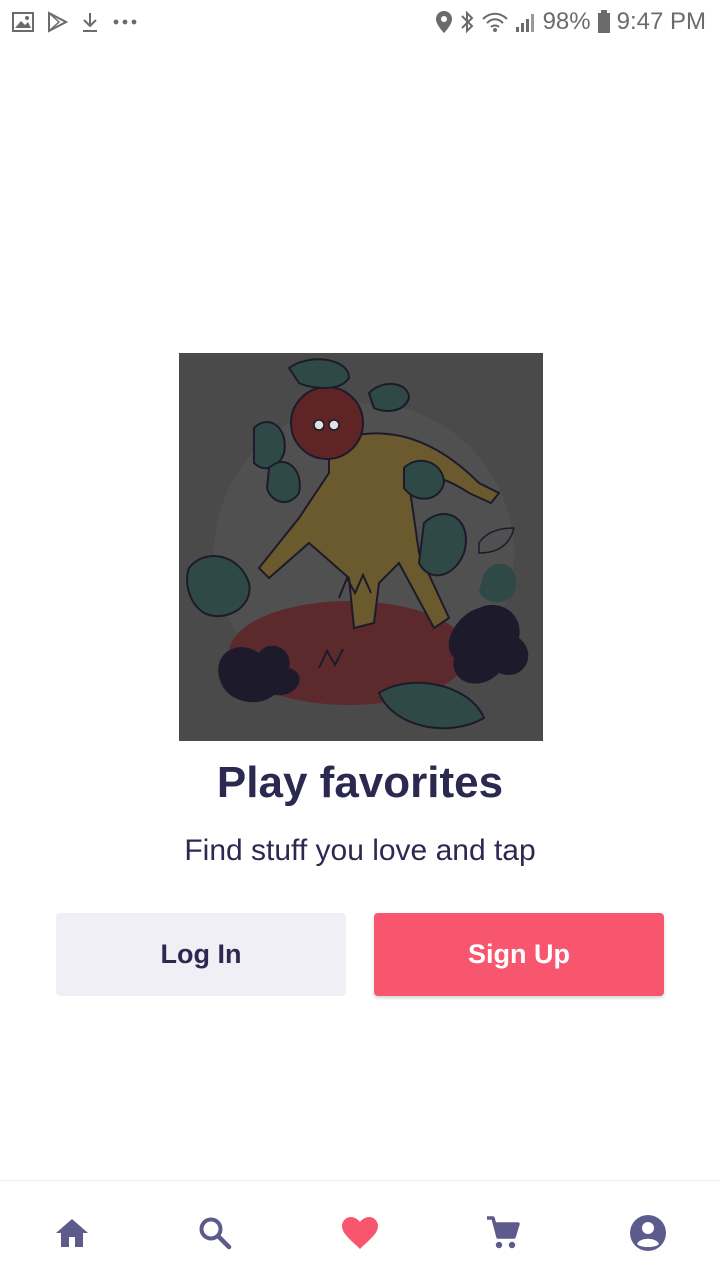 The width and height of the screenshot is (720, 1280). Describe the element at coordinates (57, 22) in the screenshot. I see `play-store-icon` at that location.